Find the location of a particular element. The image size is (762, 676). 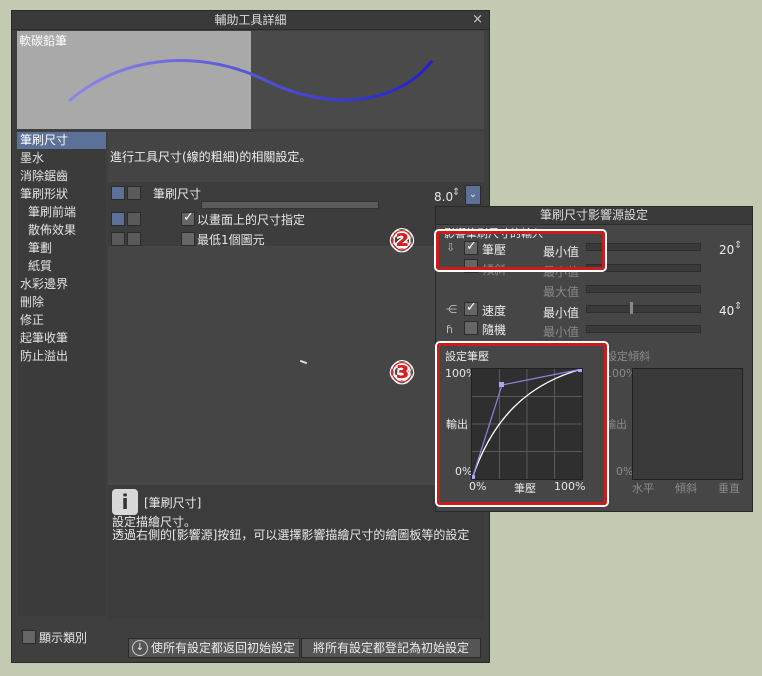

speed-min-value: 40 is located at coordinates (726, 311).